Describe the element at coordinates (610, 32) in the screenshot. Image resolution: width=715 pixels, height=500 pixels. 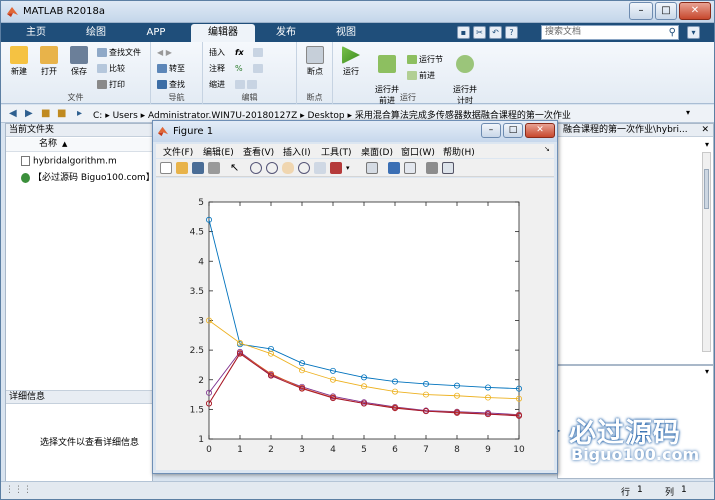
I see `search-docs-input: 搜索文档 ⚲` at that location.